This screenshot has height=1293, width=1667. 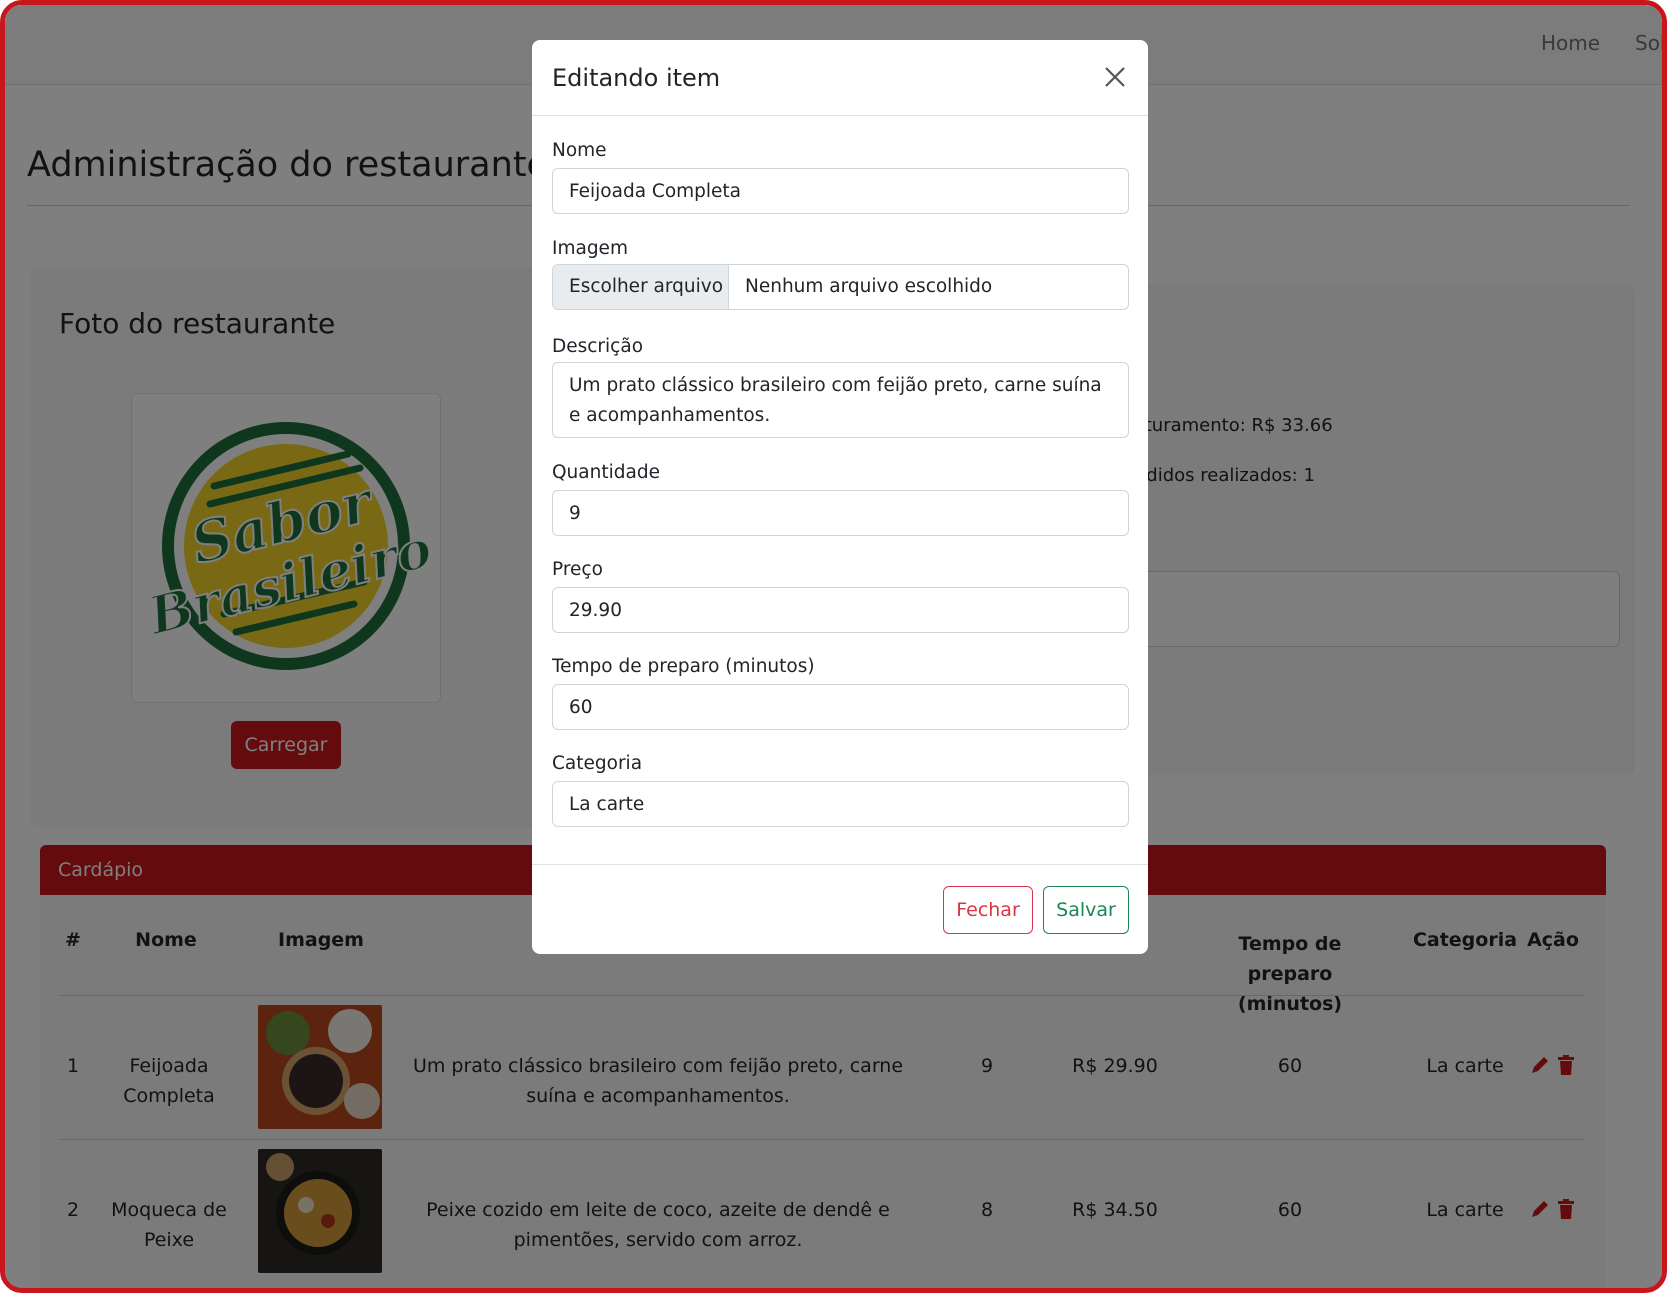 What do you see at coordinates (598, 346) in the screenshot?
I see `description-label: Descrição` at bounding box center [598, 346].